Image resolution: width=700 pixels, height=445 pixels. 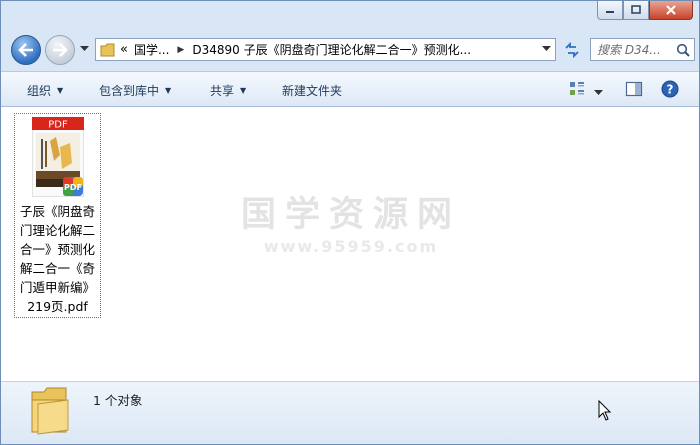 I want to click on organize-menu: 组织 ▼, so click(x=45, y=90).